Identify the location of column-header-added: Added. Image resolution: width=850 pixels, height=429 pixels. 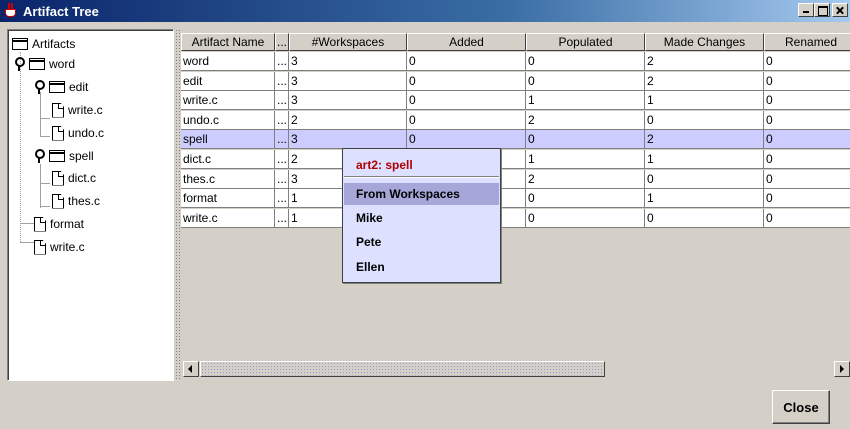
(466, 42).